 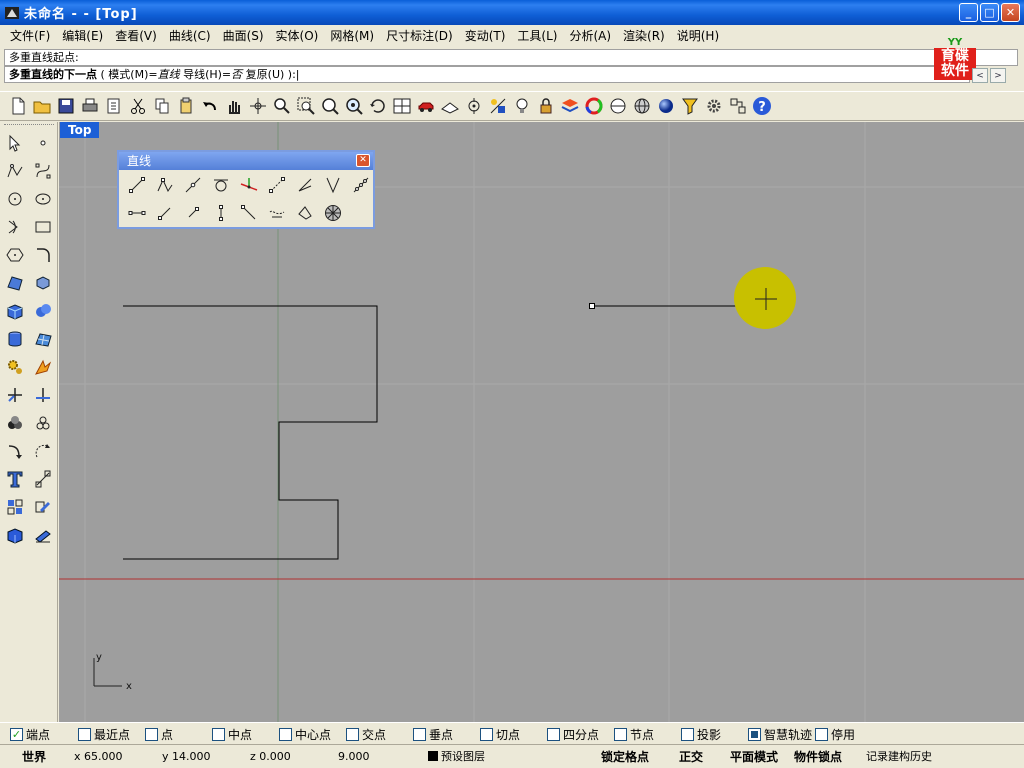 I want to click on color-wheel-icon, so click(x=593, y=106).